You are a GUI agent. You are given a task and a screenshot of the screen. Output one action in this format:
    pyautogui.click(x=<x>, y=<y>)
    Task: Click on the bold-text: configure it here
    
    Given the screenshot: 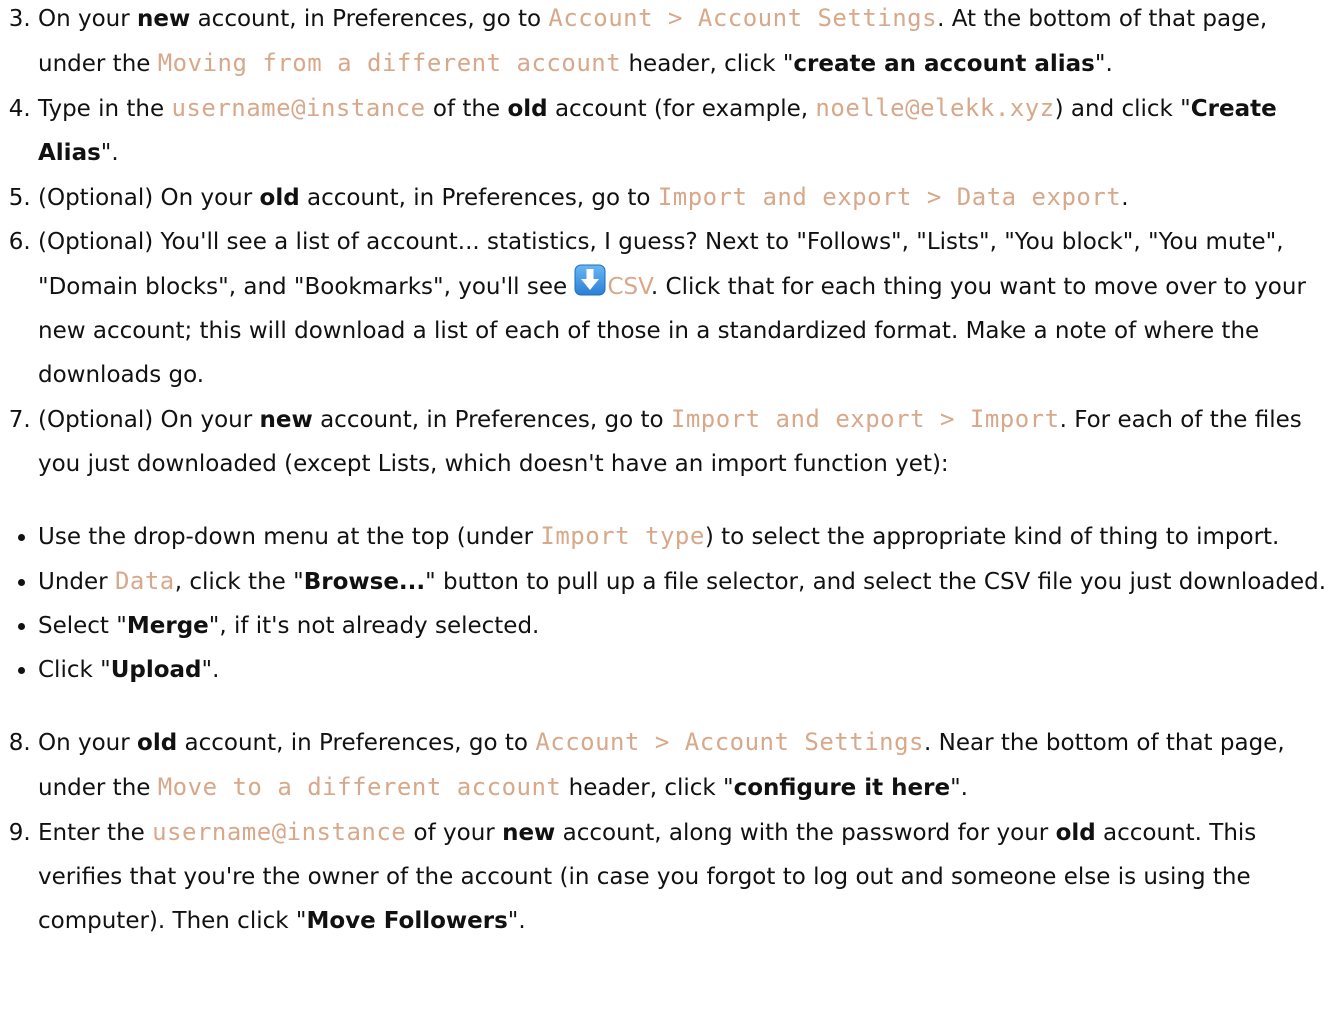 What is the action you would take?
    pyautogui.click(x=842, y=788)
    